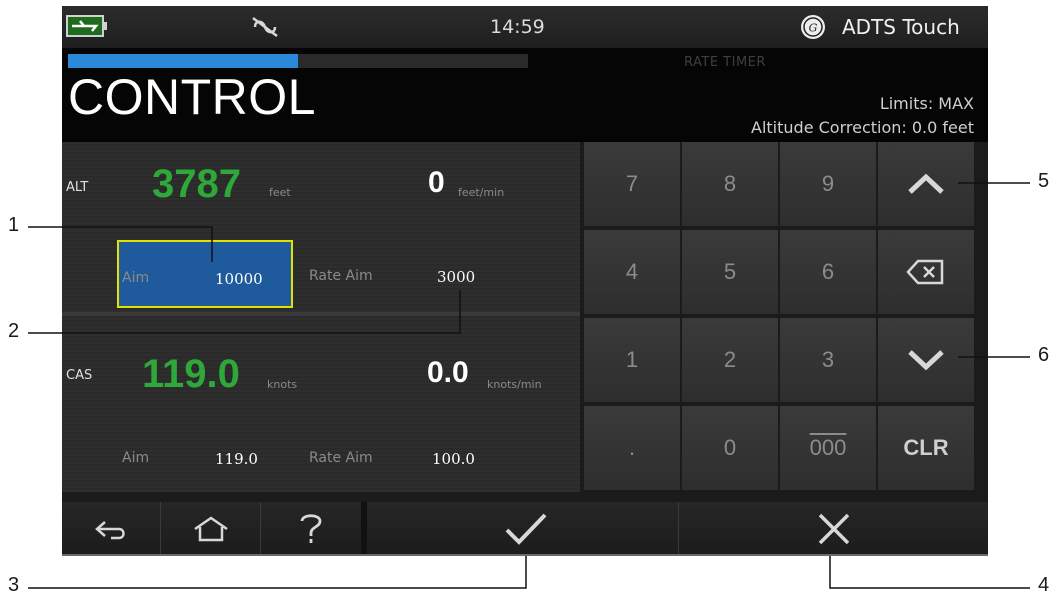 This screenshot has width=1060, height=598. What do you see at coordinates (1044, 585) in the screenshot?
I see `callout-4: 4` at bounding box center [1044, 585].